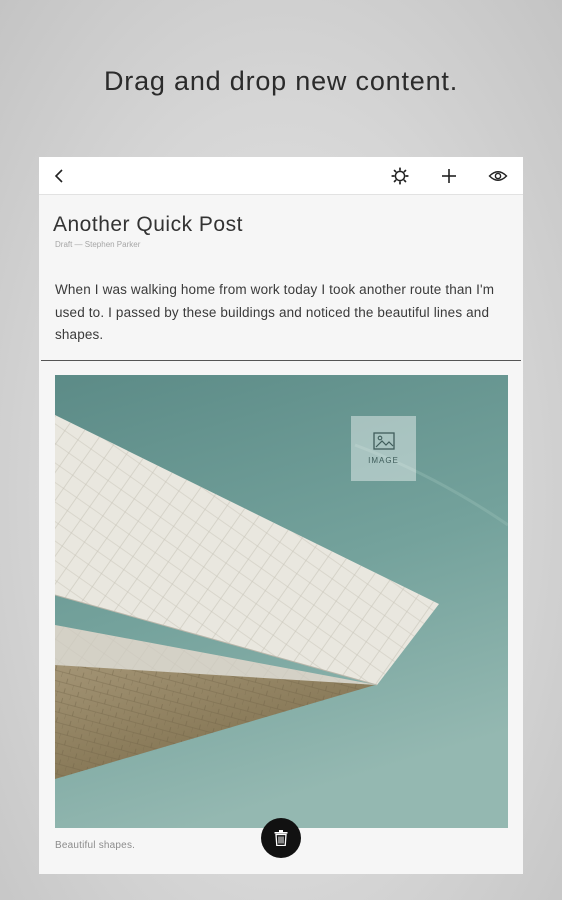 Image resolution: width=562 pixels, height=900 pixels. Describe the element at coordinates (95, 845) in the screenshot. I see `image-caption: Beautiful shapes.` at that location.